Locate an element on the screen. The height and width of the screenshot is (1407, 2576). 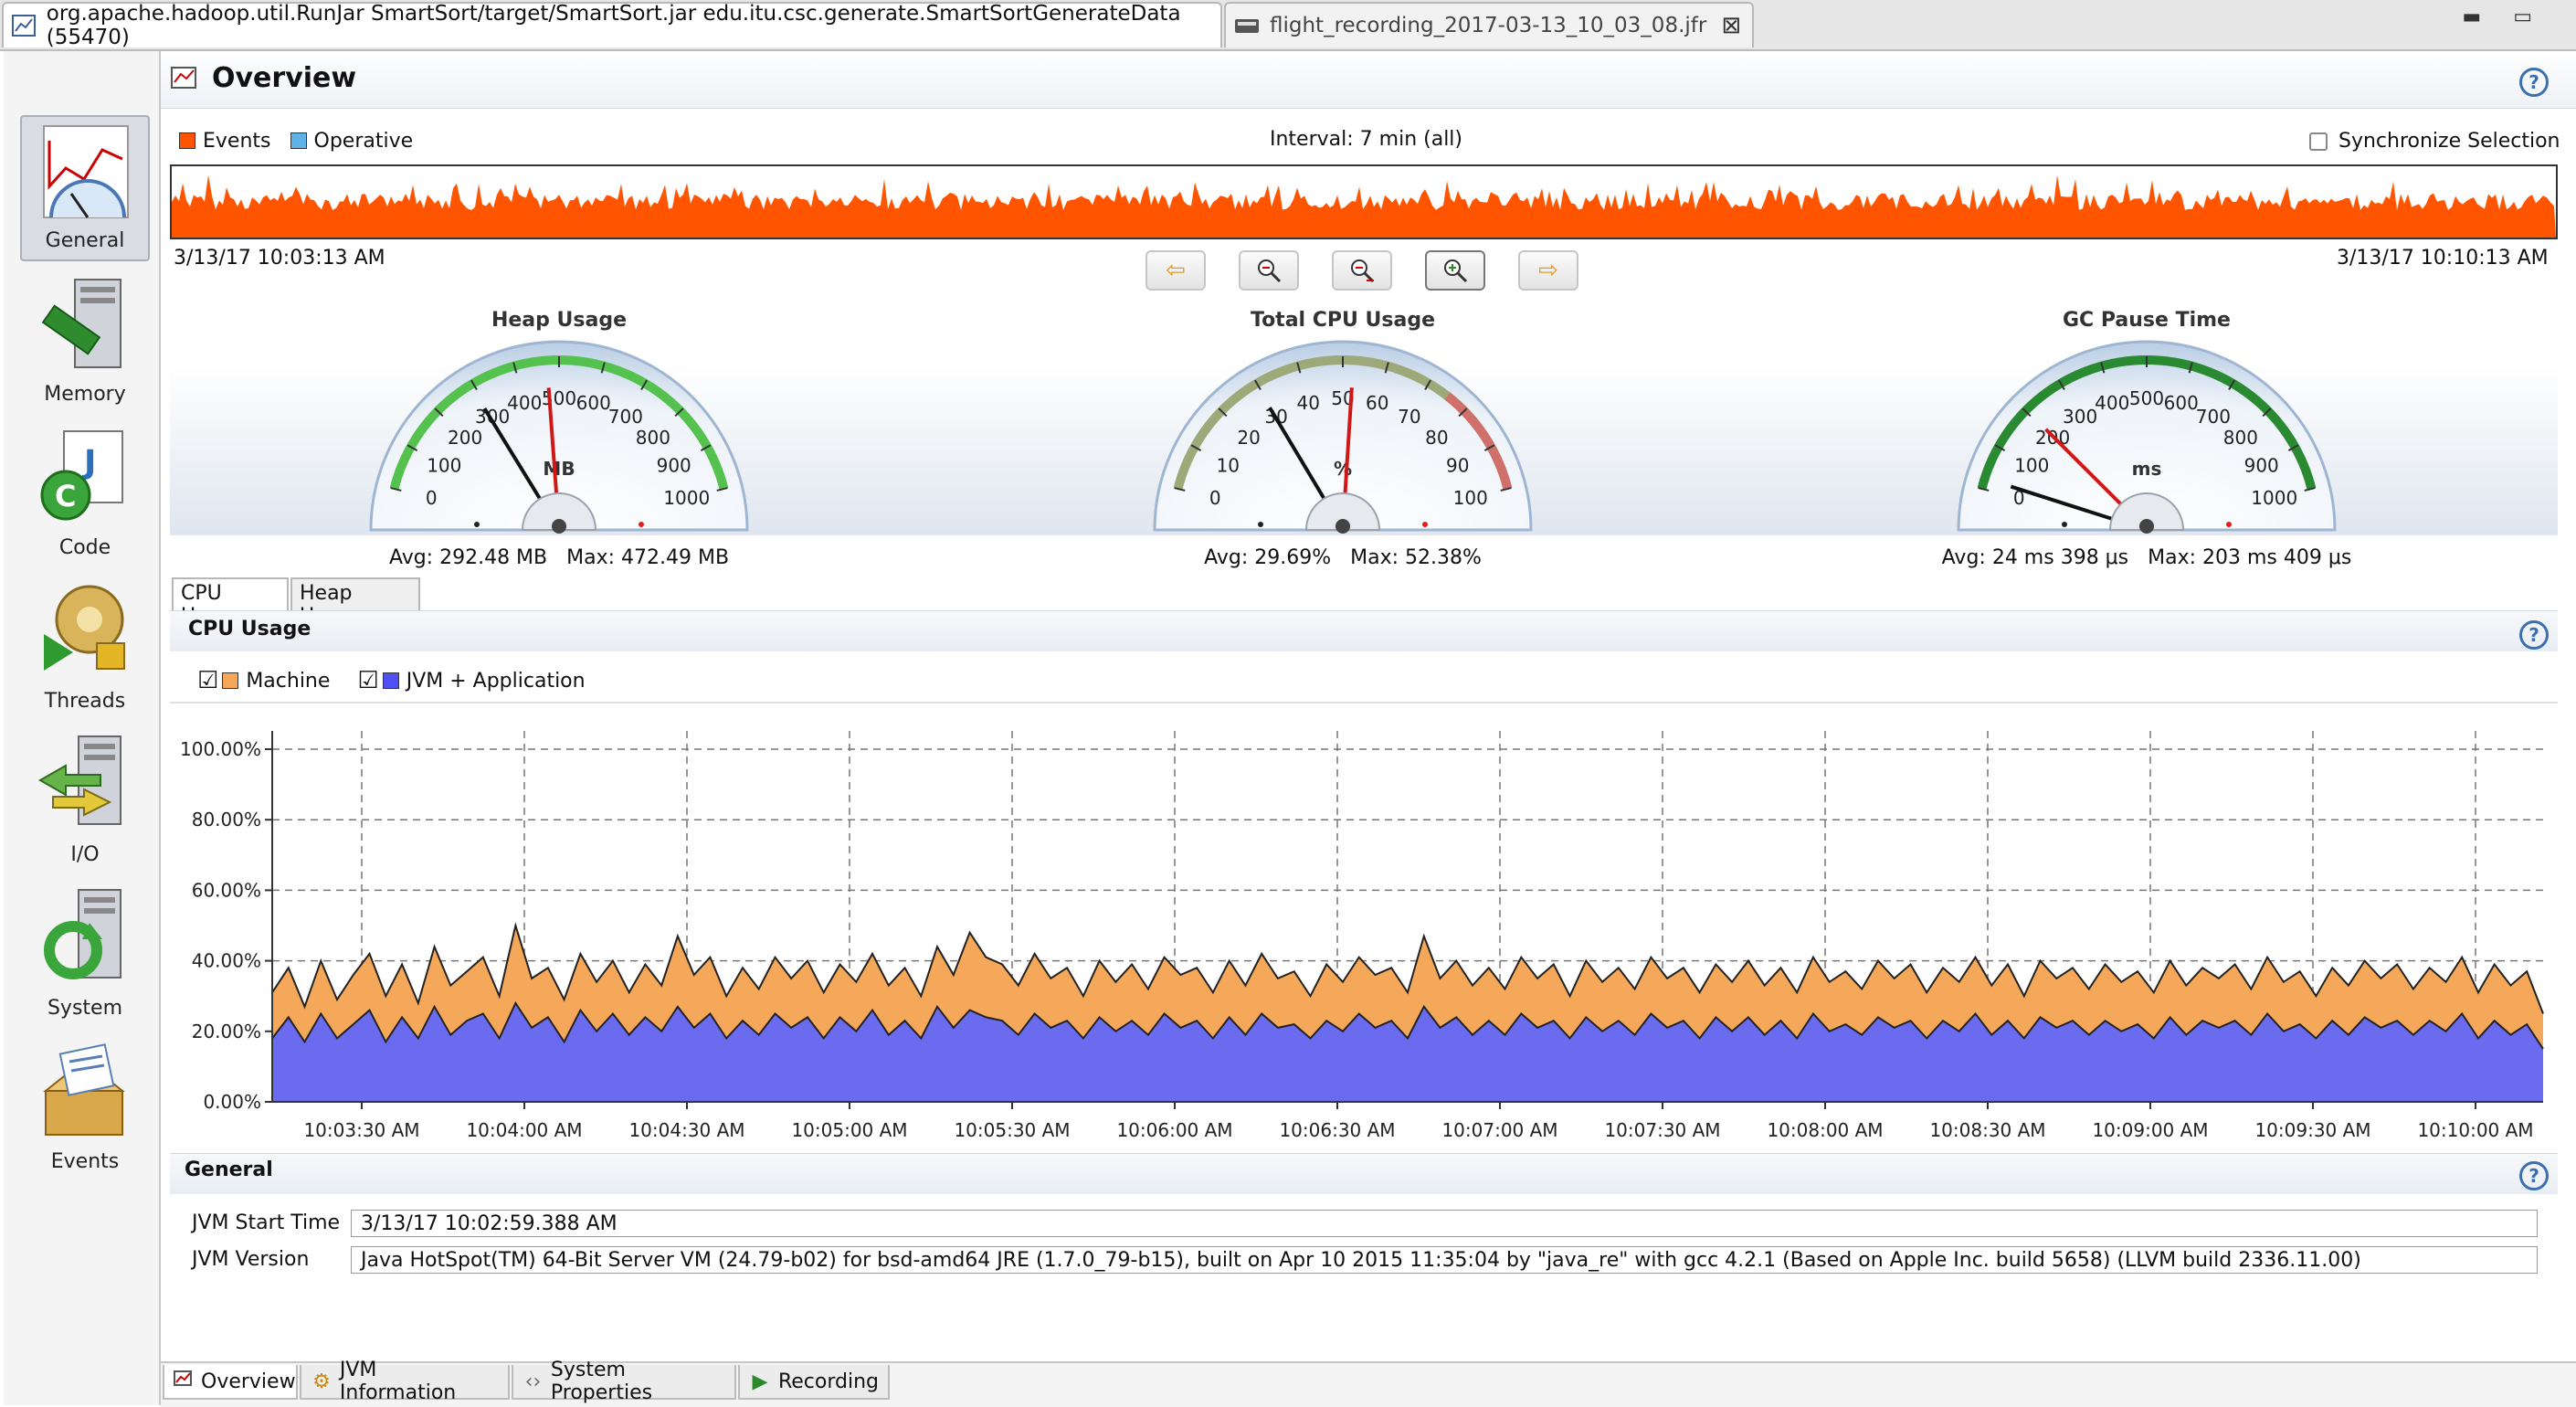
events-timeline-plot is located at coordinates (1364, 202).